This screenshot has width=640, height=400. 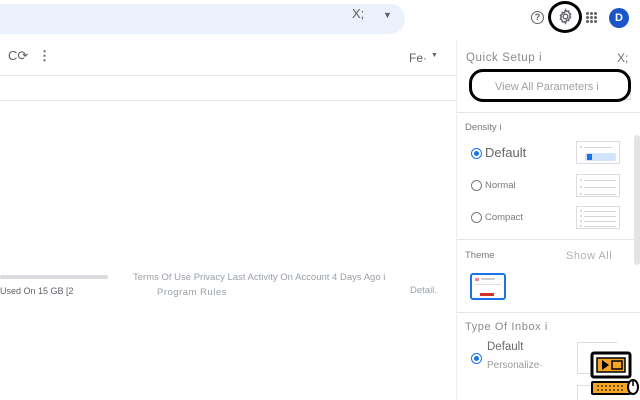 What do you see at coordinates (202, 19) in the screenshot?
I see `search-bar` at bounding box center [202, 19].